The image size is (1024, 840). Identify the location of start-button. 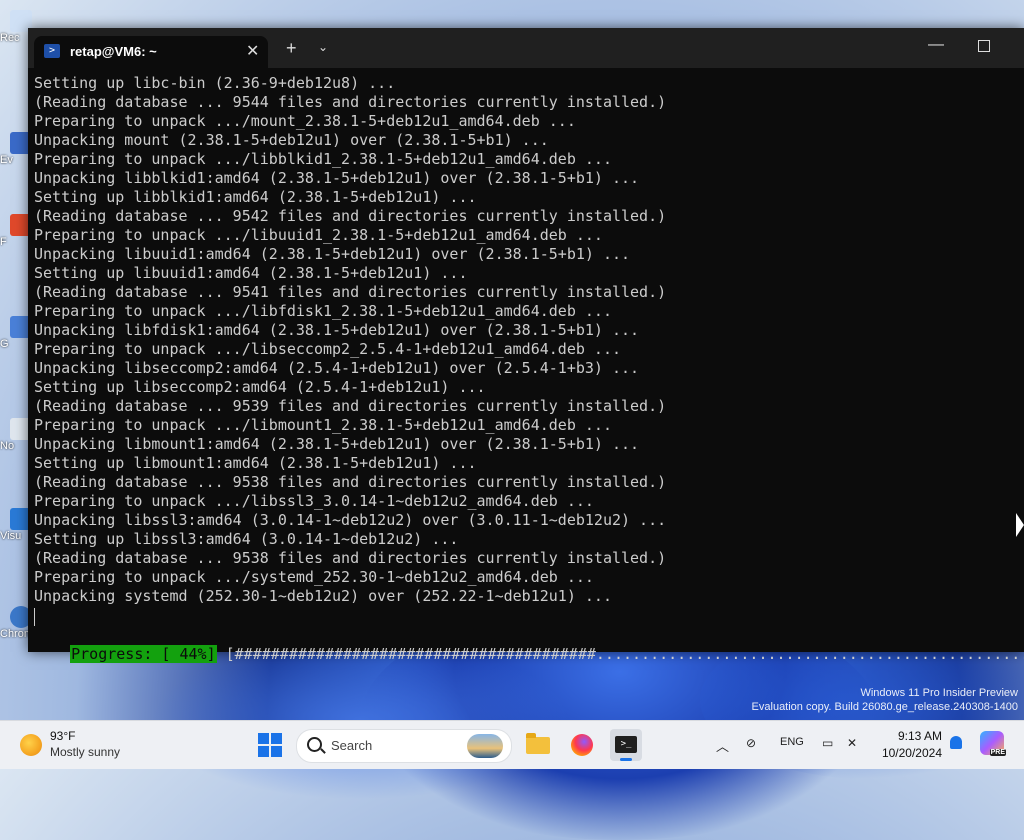
(270, 745).